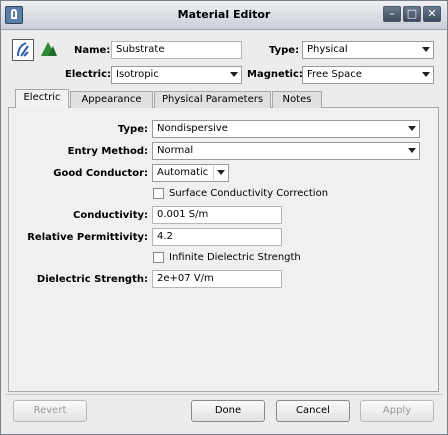 The width and height of the screenshot is (448, 435). I want to click on infinite-dielectric-strength-label: Infinite Dielectric Strength, so click(235, 257).